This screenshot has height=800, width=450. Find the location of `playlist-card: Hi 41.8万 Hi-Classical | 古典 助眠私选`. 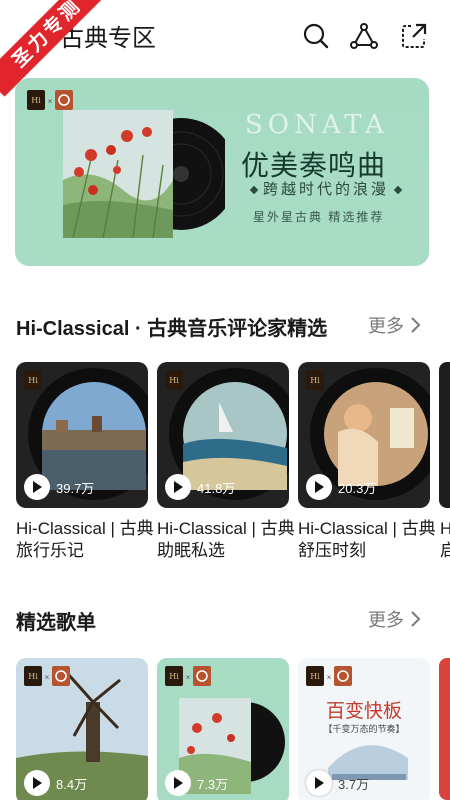

playlist-card: Hi 41.8万 Hi-Classical | 古典 助眠私选 is located at coordinates (226, 462).